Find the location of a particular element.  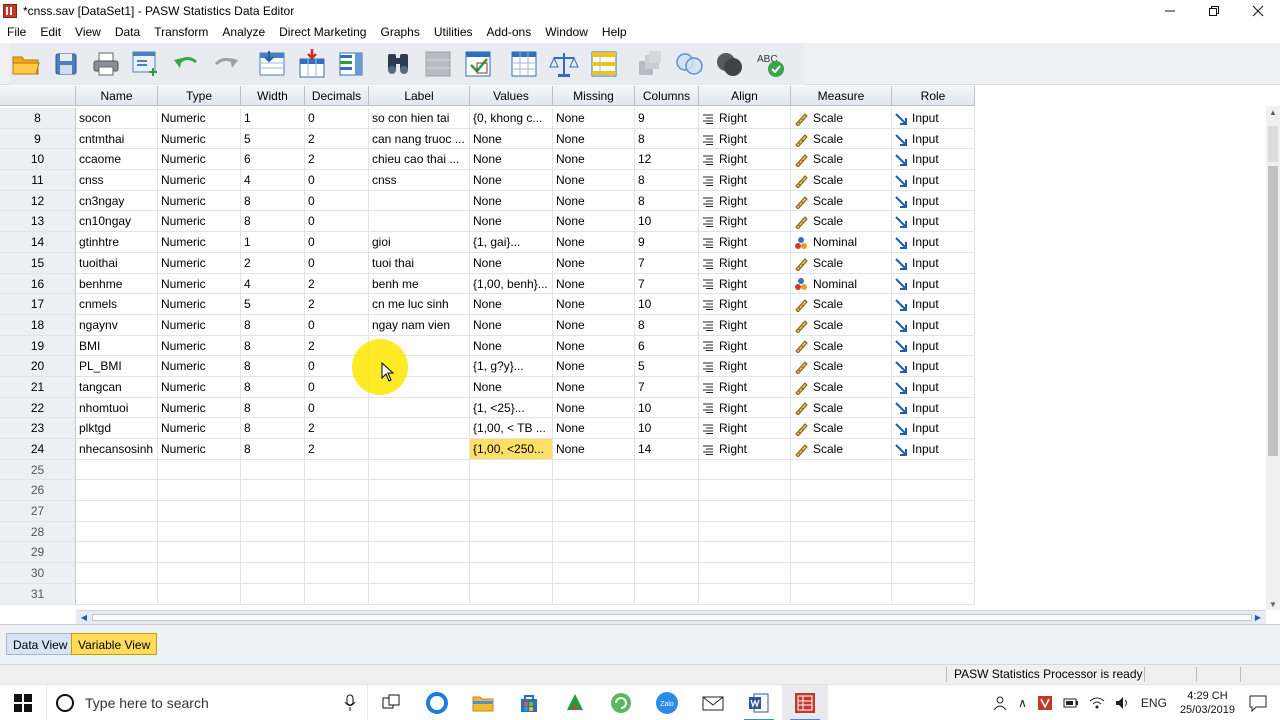

cell-columns: 9 is located at coordinates (667, 242).